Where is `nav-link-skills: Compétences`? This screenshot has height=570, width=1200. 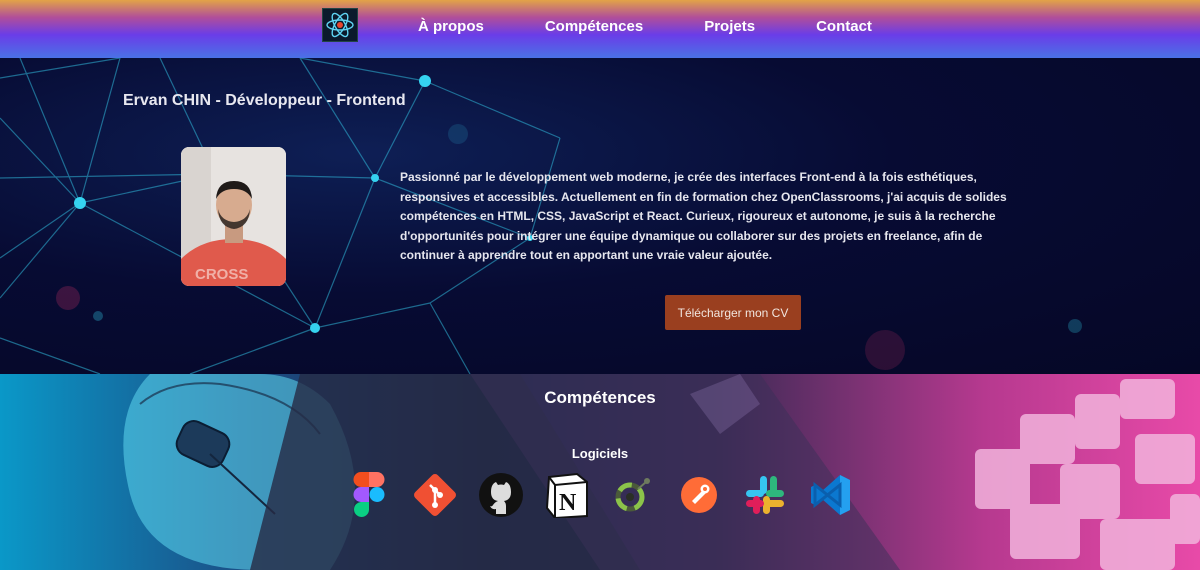
nav-link-skills: Compétences is located at coordinates (594, 26).